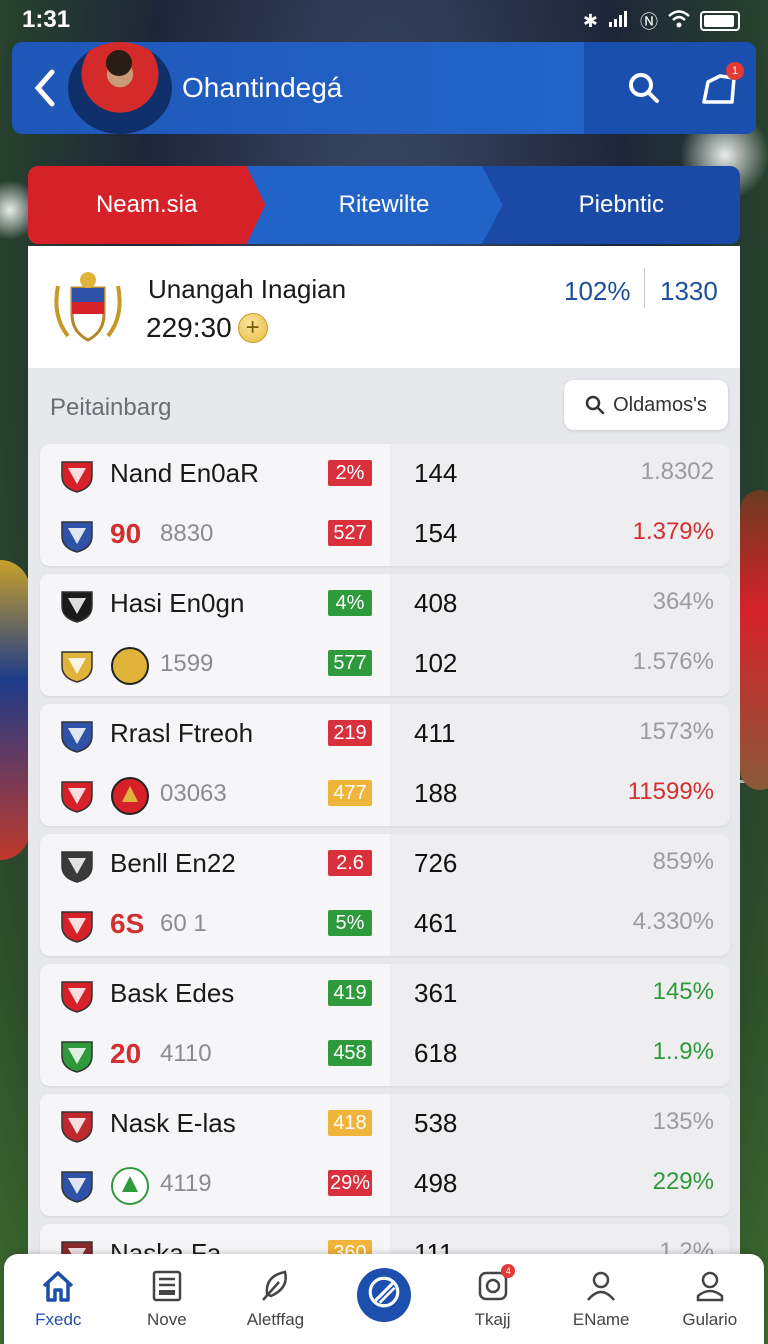 The width and height of the screenshot is (768, 1344). Describe the element at coordinates (275, 1319) in the screenshot. I see `nav-label: Aletffag` at that location.